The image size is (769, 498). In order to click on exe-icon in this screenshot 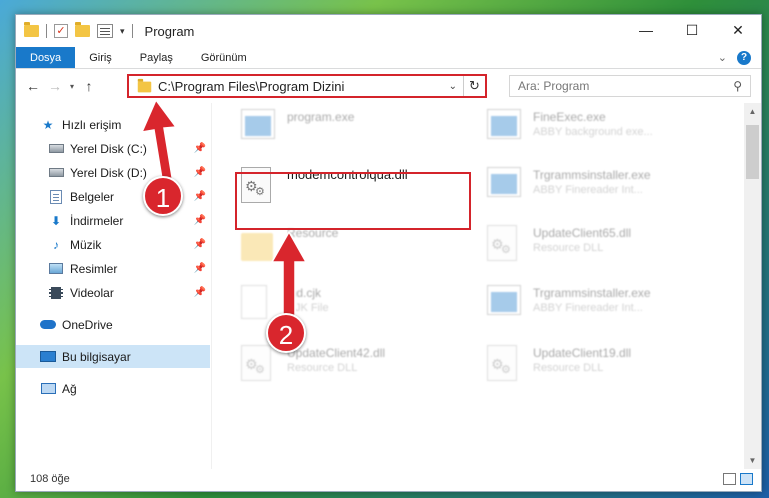, I will do `click(504, 124)`.